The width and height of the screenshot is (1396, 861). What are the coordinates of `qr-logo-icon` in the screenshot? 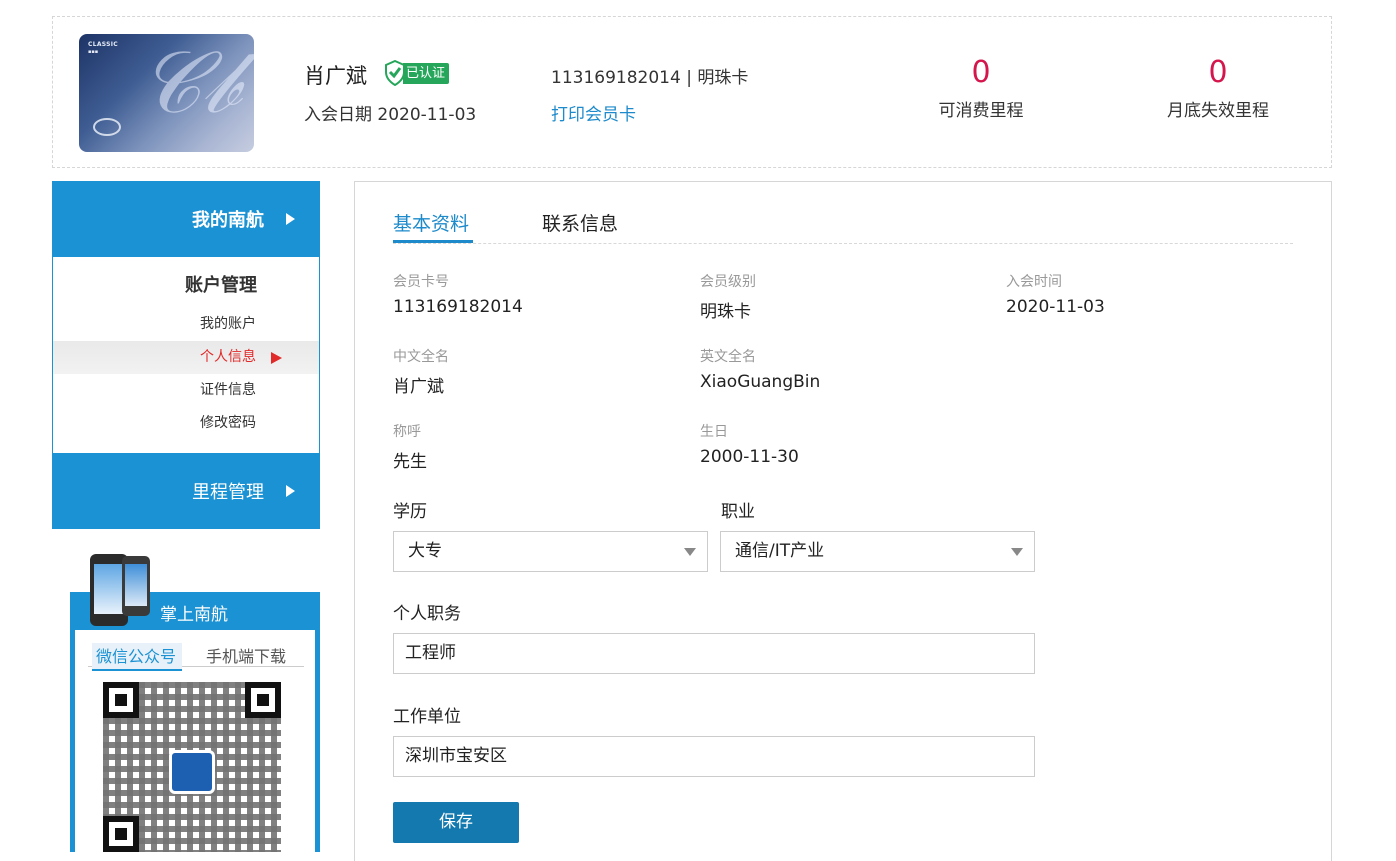 It's located at (192, 772).